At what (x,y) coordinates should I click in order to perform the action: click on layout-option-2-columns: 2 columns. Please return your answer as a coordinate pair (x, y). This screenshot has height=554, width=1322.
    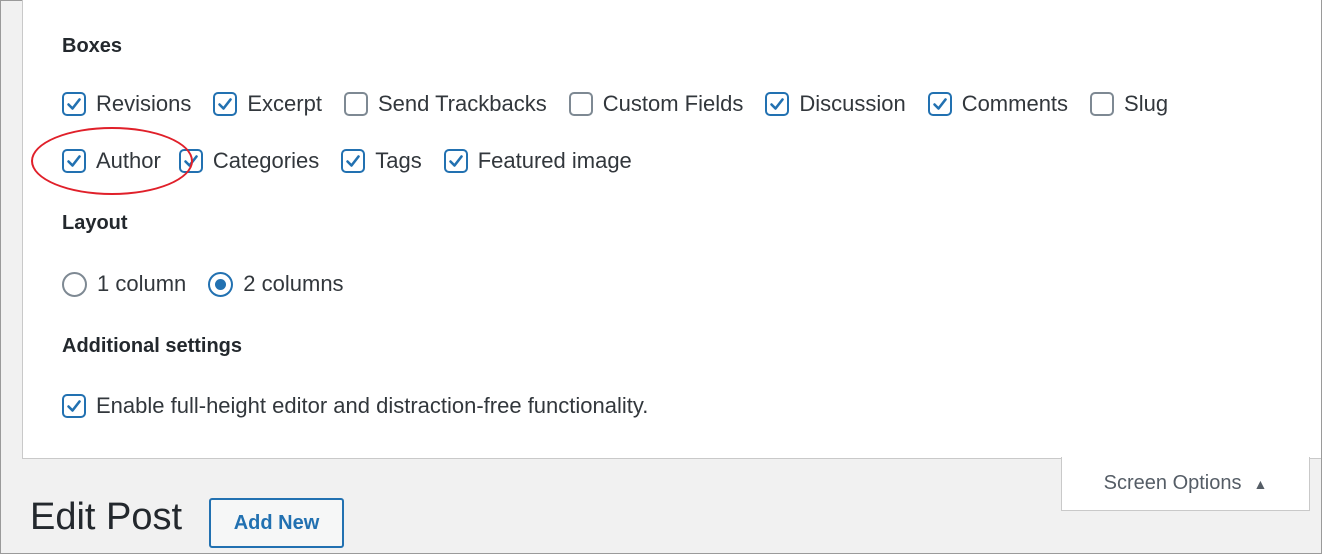
    Looking at the image, I should click on (276, 284).